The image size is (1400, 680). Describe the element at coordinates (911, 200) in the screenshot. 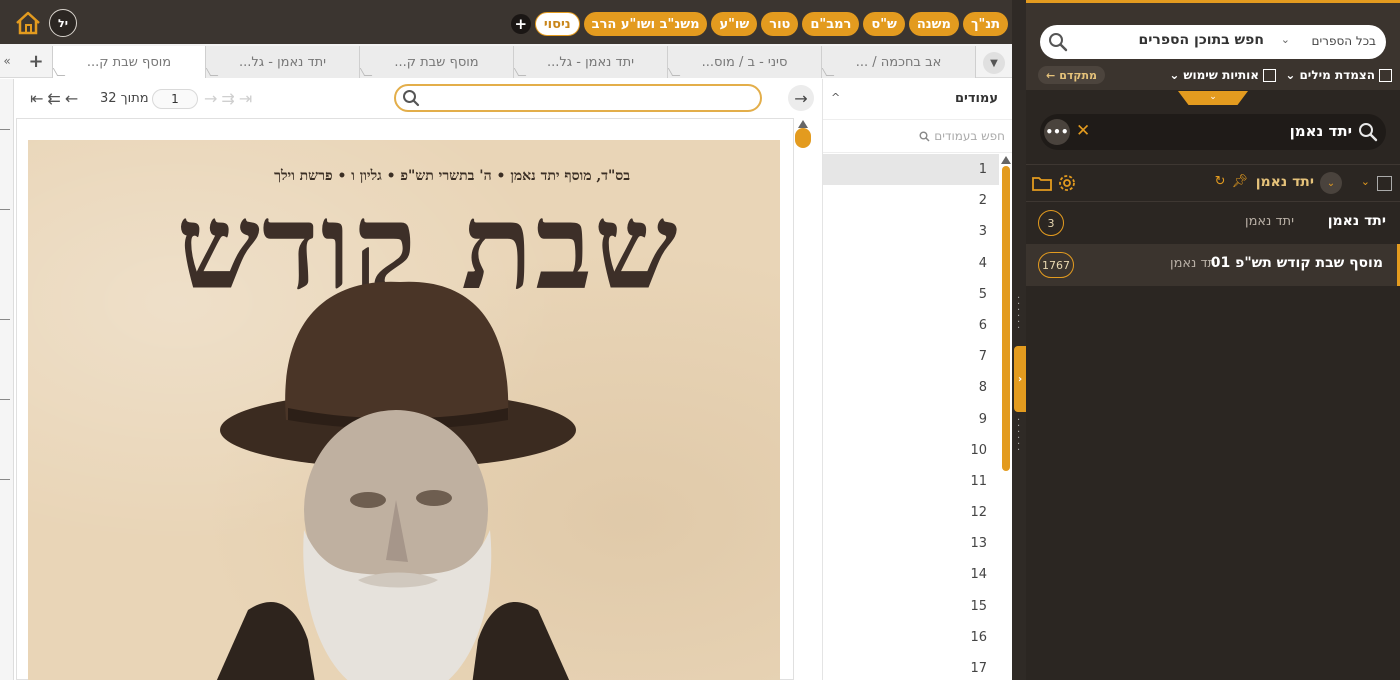

I see `page-item: 2` at that location.